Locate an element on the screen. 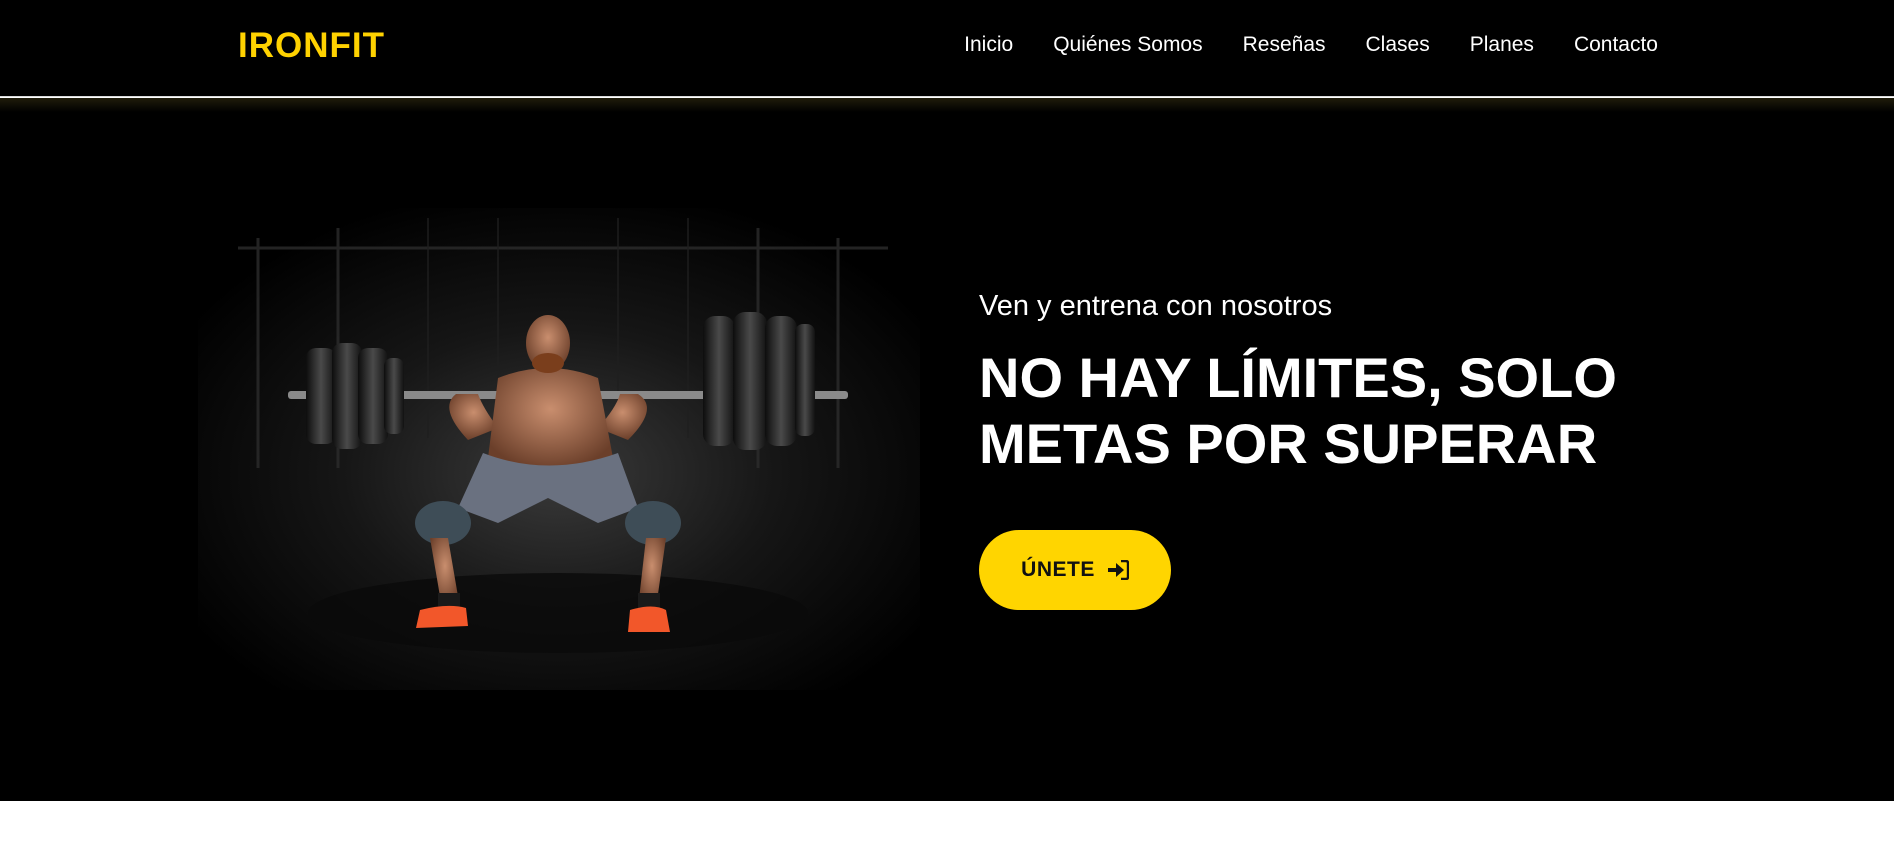  hero-subtitle: Ven y entrena con nosotros is located at coordinates (1156, 306).